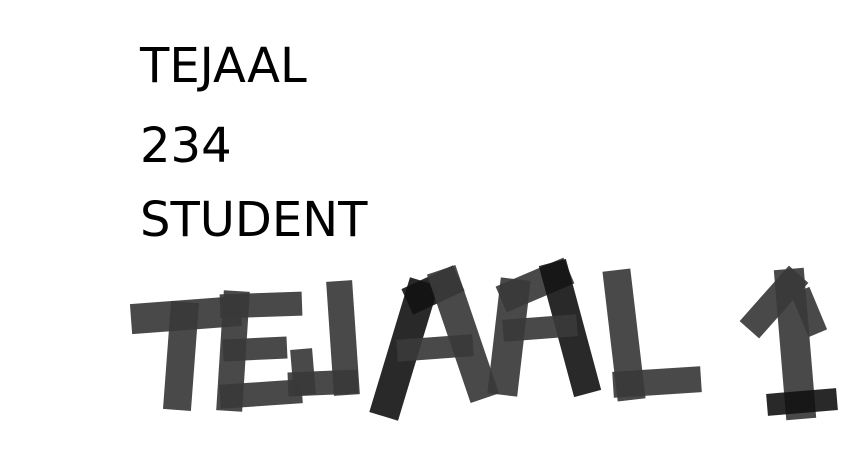 This screenshot has width=860, height=458. I want to click on painted-letter-t, so click(186, 353).